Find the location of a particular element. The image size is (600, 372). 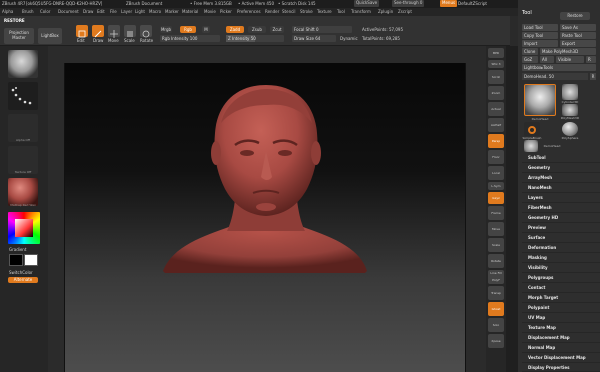

copy-tool-button: Copy Tool is located at coordinates (540, 35).